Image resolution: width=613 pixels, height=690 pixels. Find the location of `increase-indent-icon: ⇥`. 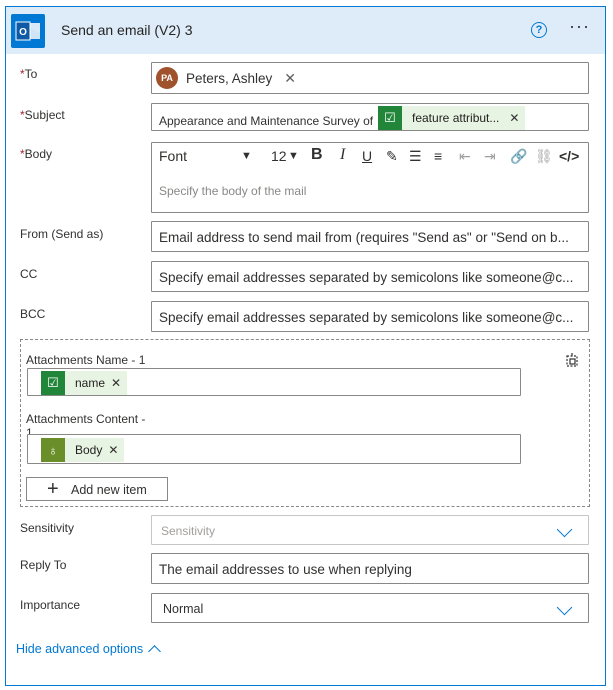

increase-indent-icon: ⇥ is located at coordinates (490, 156).